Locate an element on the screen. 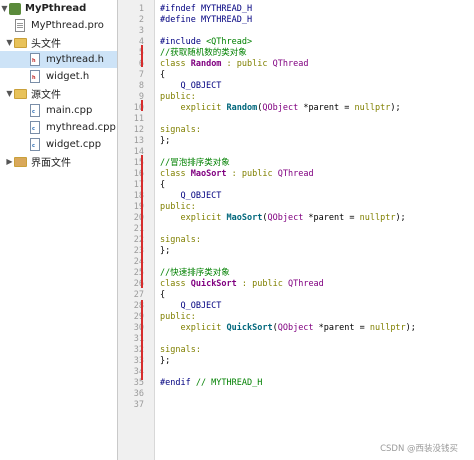  code-comment: //快速排序类对象 is located at coordinates (195, 273).